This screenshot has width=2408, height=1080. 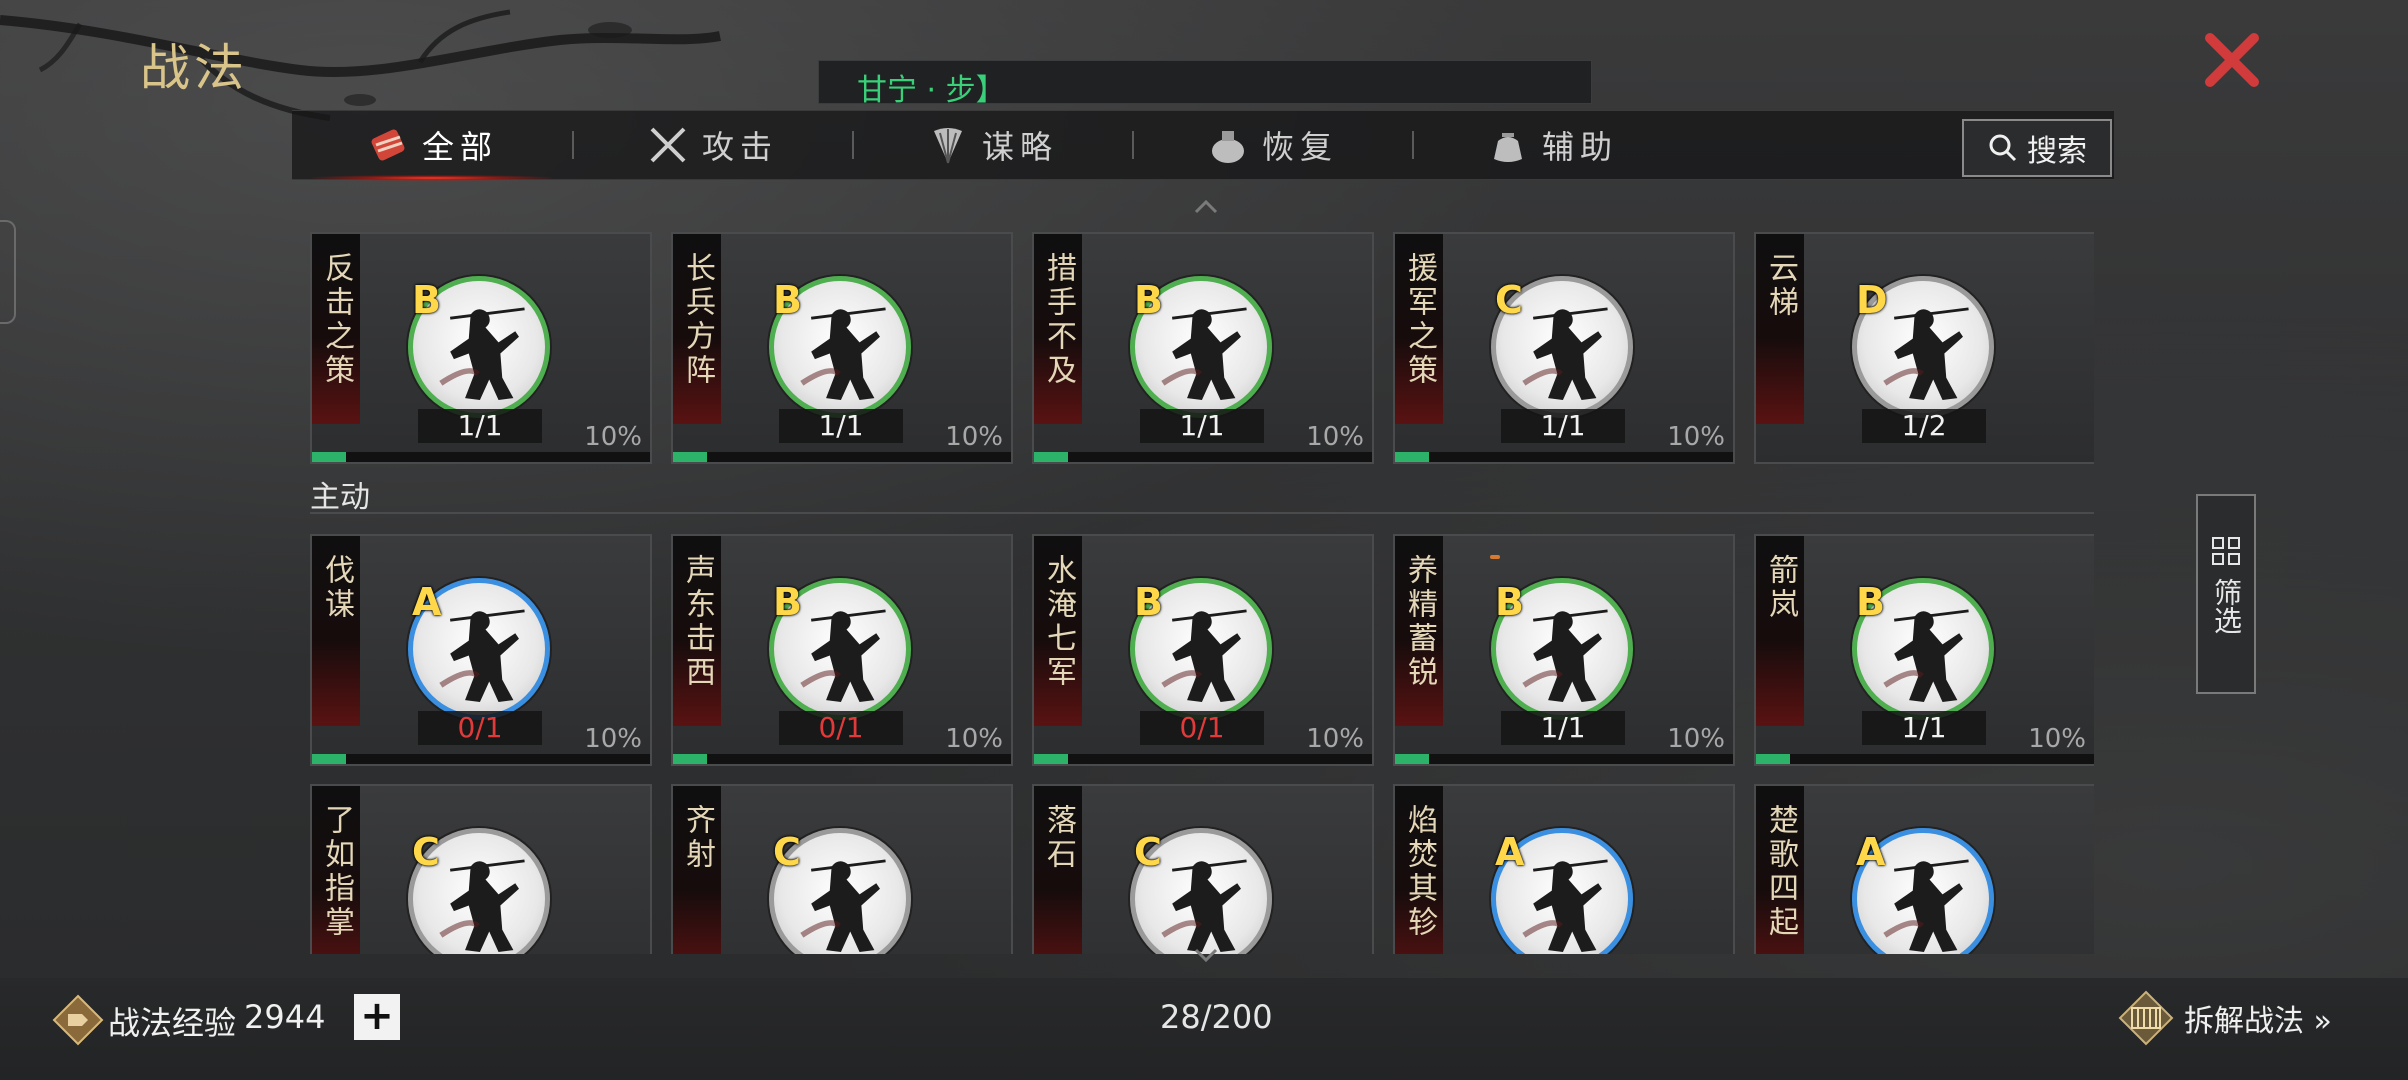 I want to click on hero-filter-bar: 甘宁 · 步】, so click(x=1205, y=84).